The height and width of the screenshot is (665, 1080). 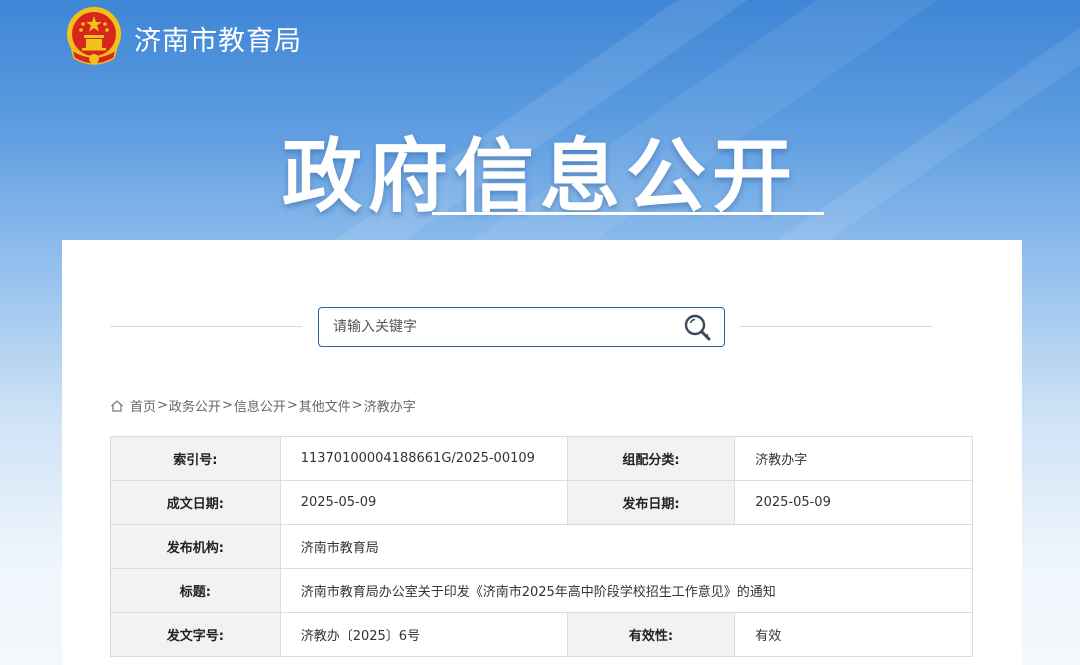 I want to click on issuer-value: 济南市教育局, so click(x=626, y=546).